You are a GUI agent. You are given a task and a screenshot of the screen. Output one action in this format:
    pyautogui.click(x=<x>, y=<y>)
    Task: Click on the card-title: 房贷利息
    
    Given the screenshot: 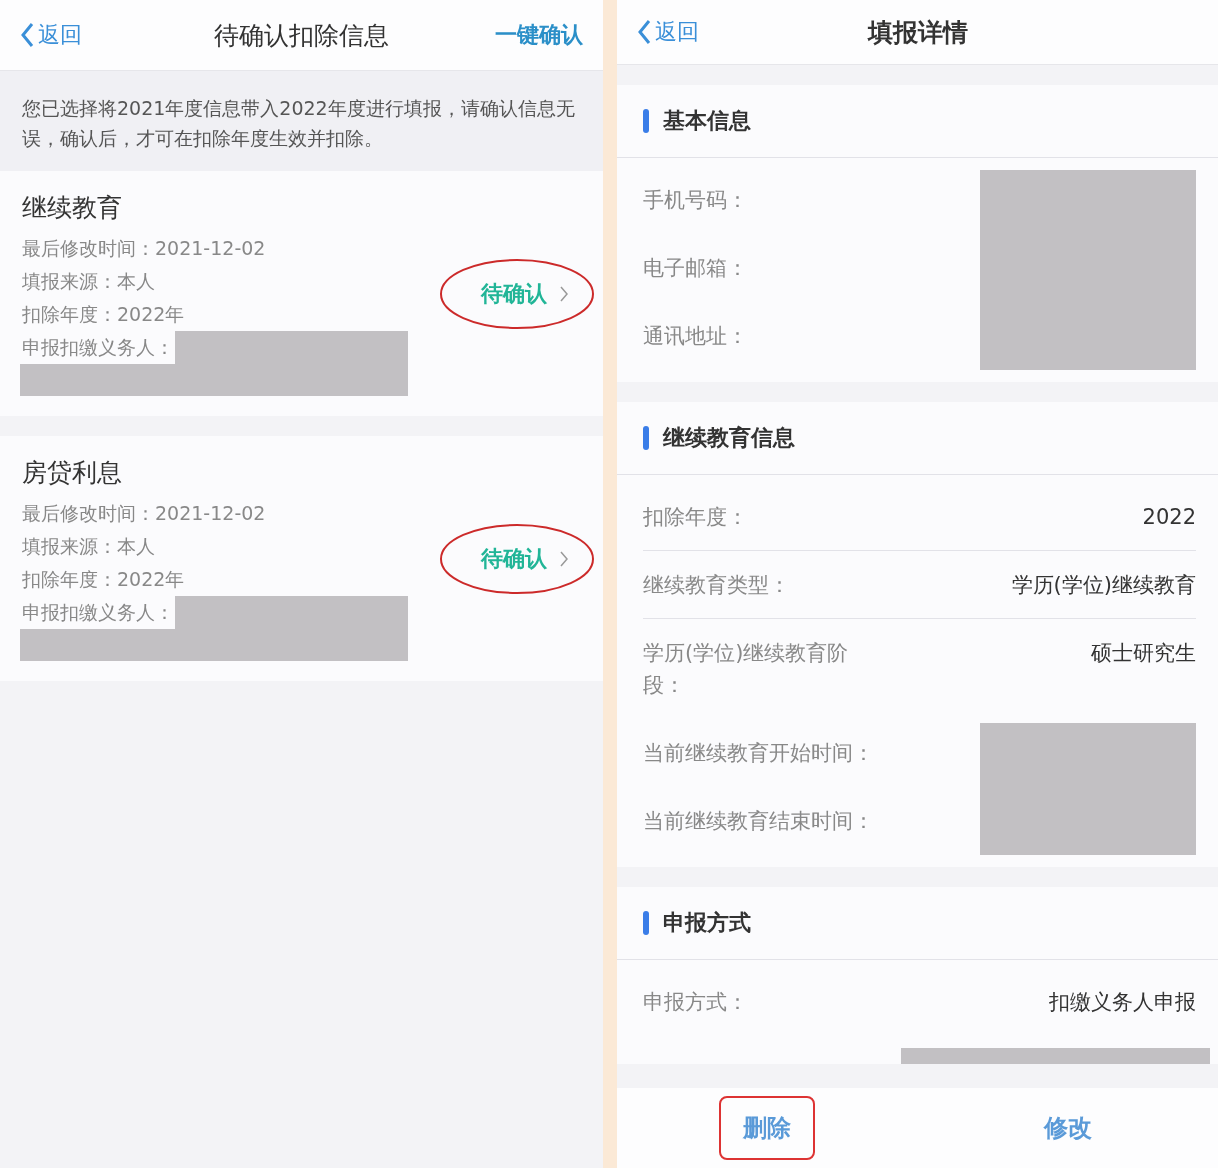 What is the action you would take?
    pyautogui.click(x=72, y=473)
    